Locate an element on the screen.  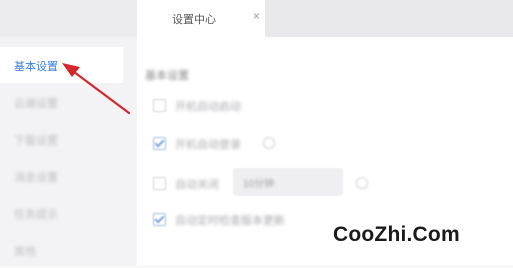
section-title: 基本设置 is located at coordinates (167, 76).